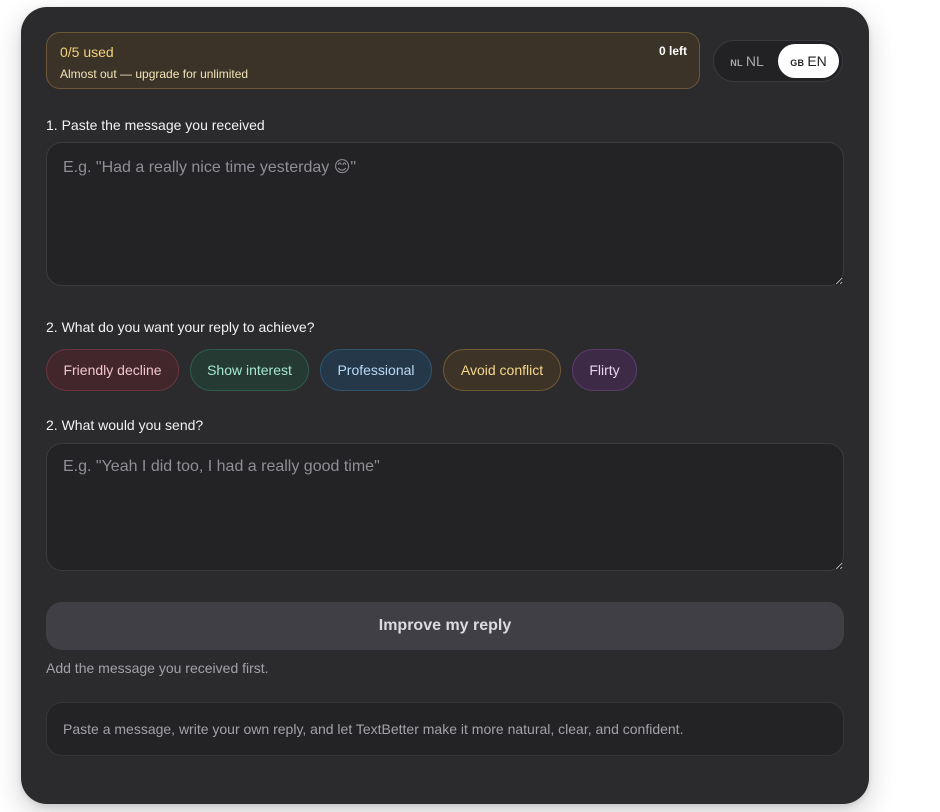  Describe the element at coordinates (672, 51) in the screenshot. I see `usage-remaining: 0 left` at that location.